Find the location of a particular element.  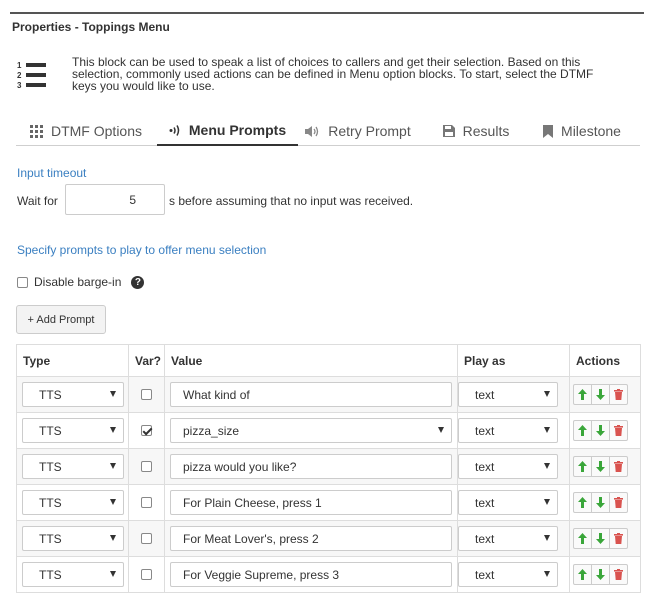

value-input: For Plain Cheese, press 1 is located at coordinates (311, 502).